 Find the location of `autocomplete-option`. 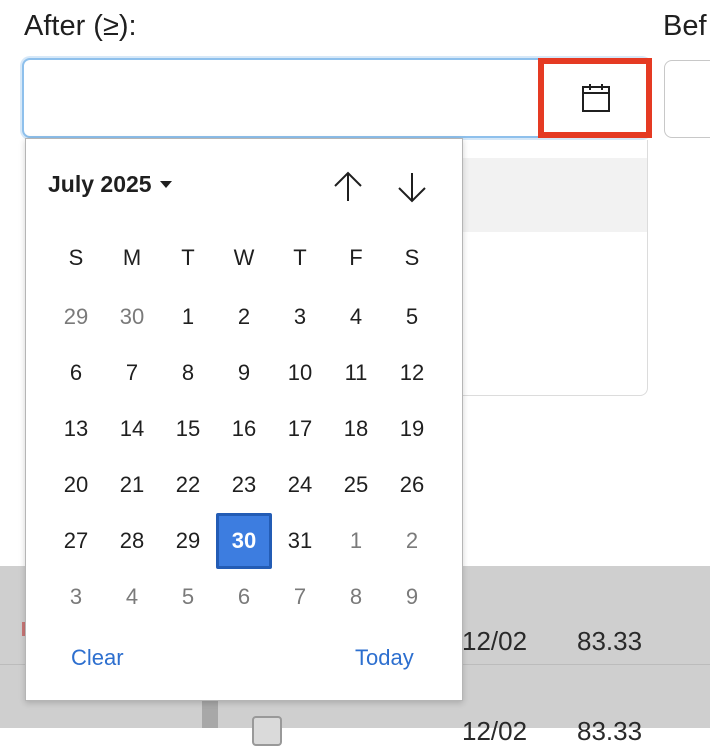

autocomplete-option is located at coordinates (547, 195).